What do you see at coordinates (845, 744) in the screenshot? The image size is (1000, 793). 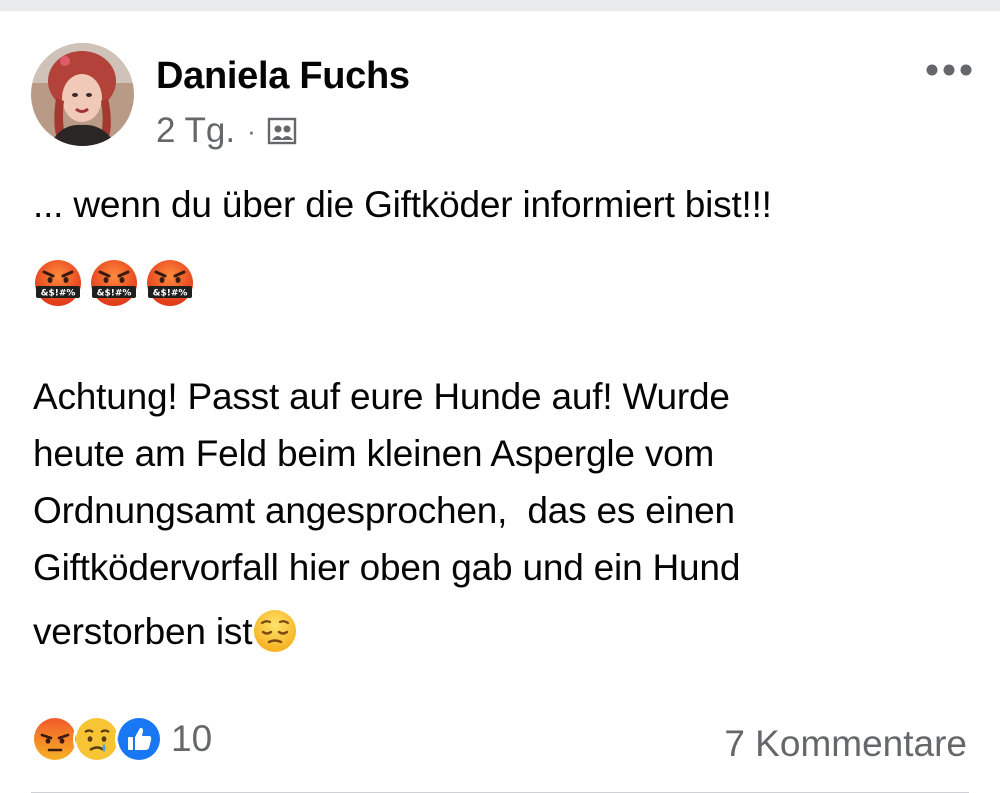 I see `comments-link: 7 Kommentare` at bounding box center [845, 744].